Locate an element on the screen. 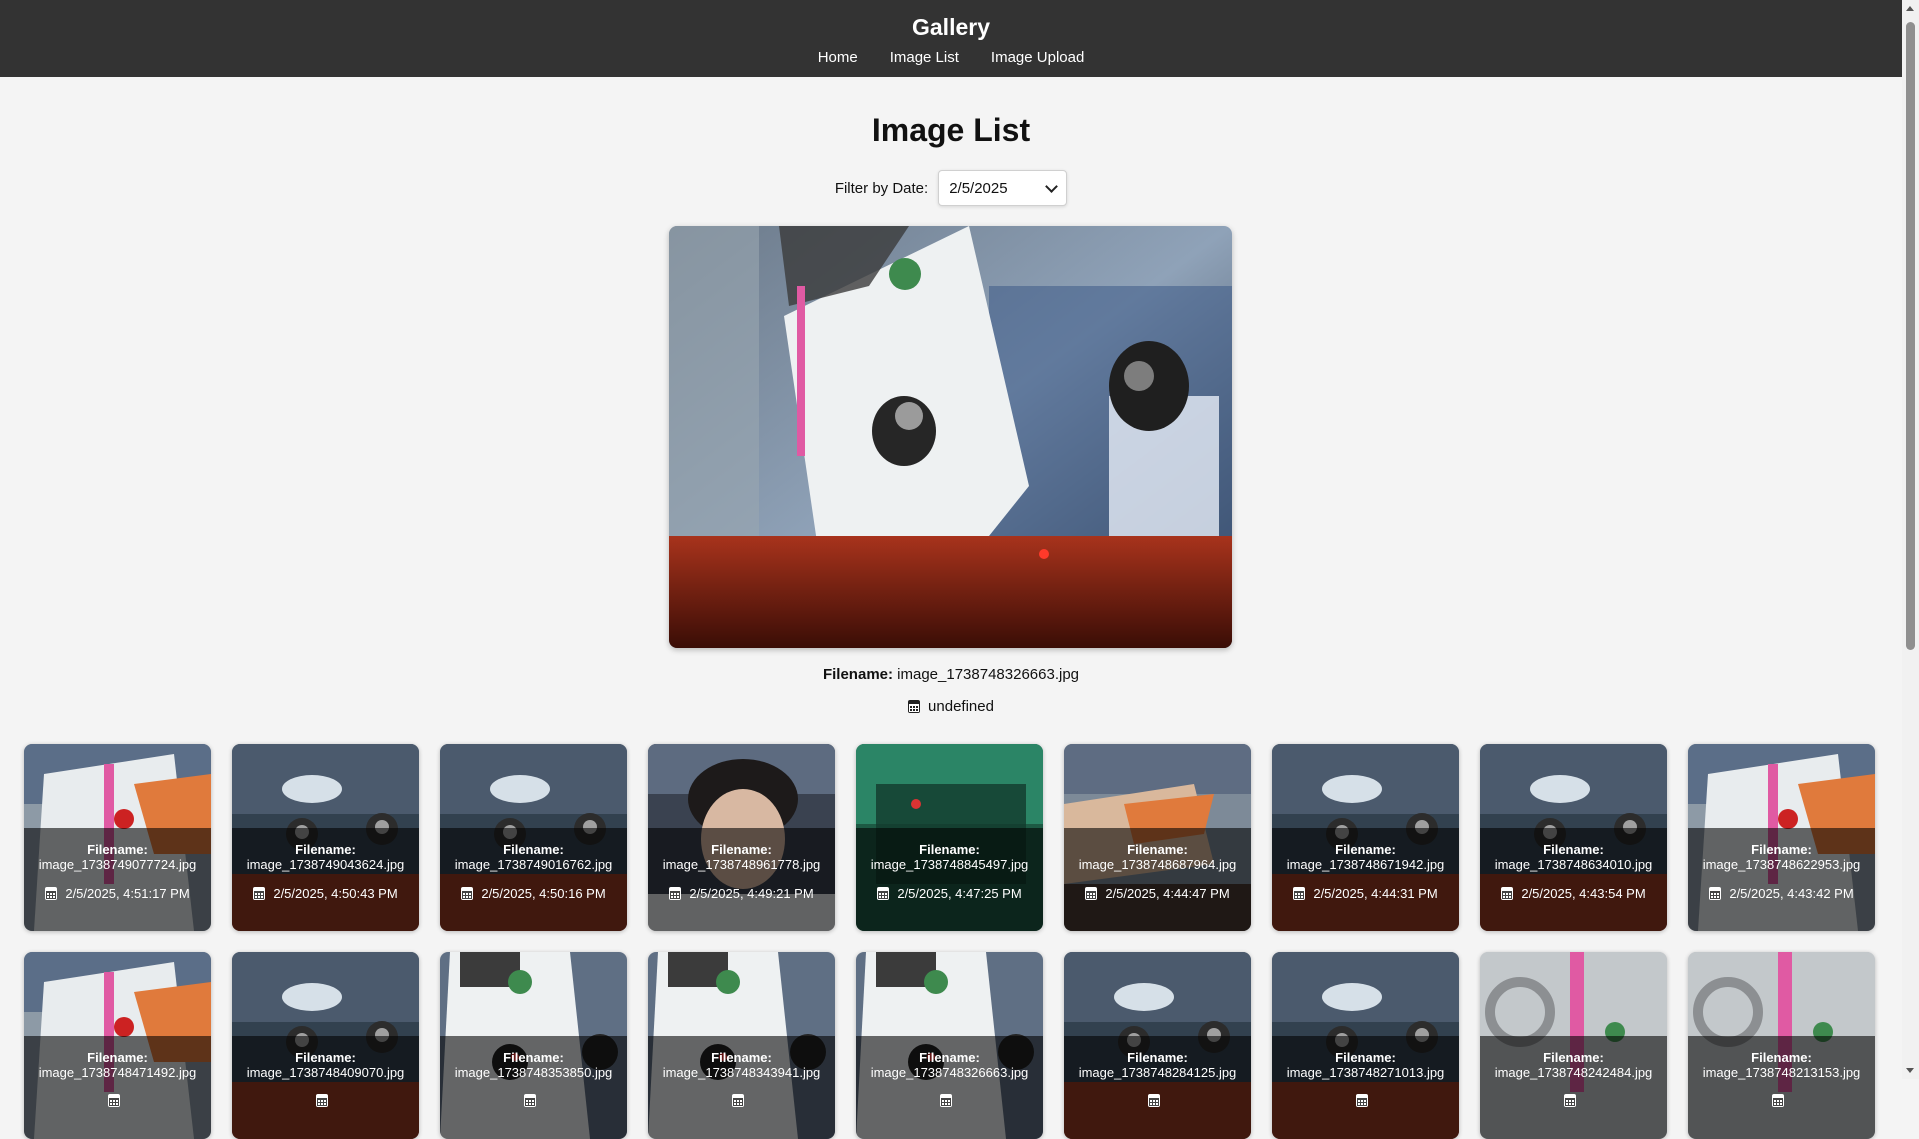  site-brand: Gallery is located at coordinates (951, 27).